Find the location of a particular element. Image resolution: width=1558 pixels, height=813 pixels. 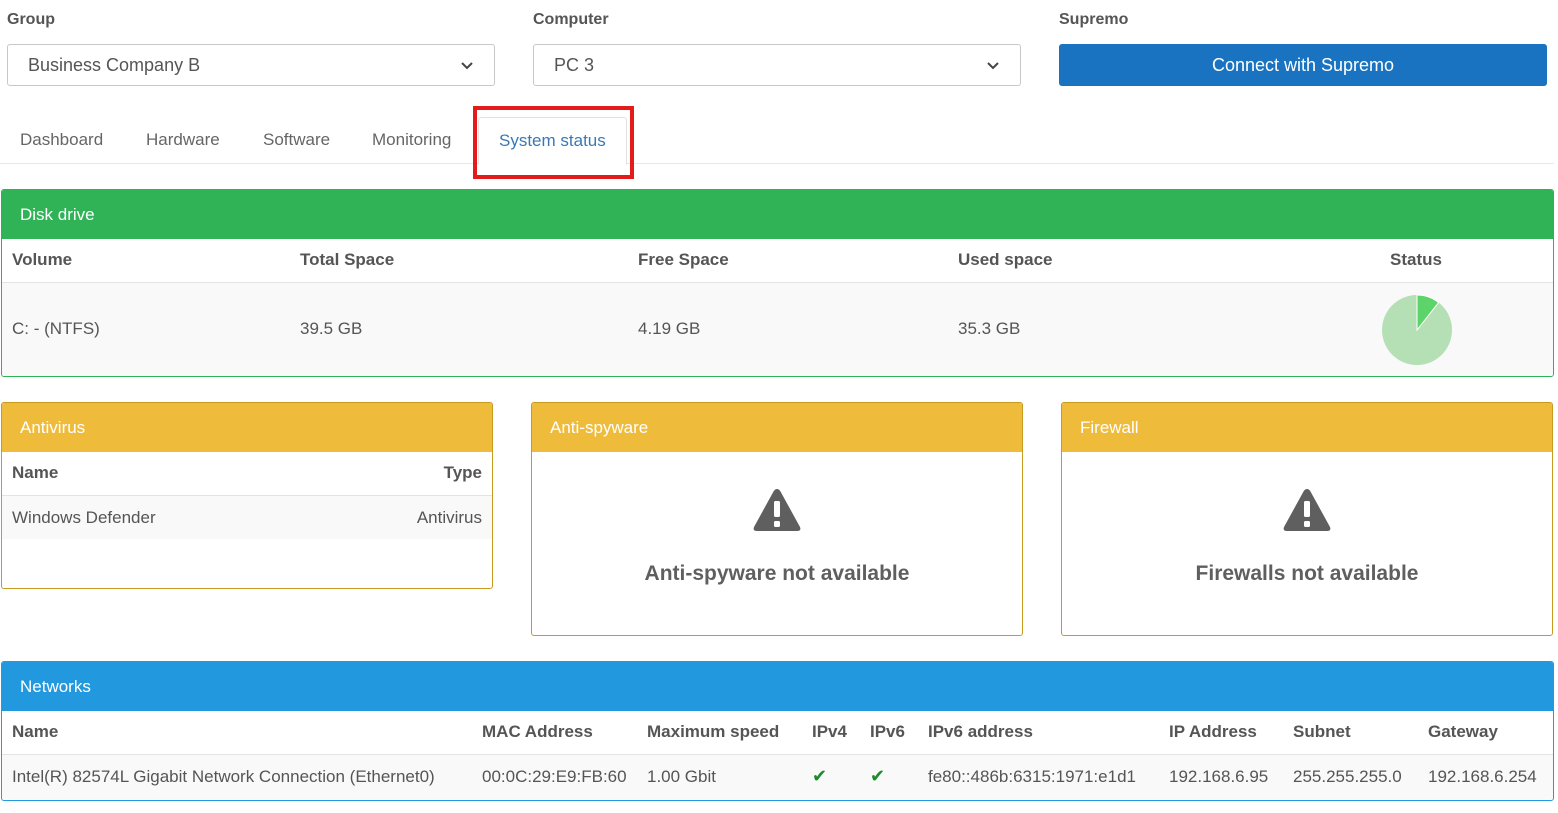

antivirus-table-header: Name Type is located at coordinates (247, 474).